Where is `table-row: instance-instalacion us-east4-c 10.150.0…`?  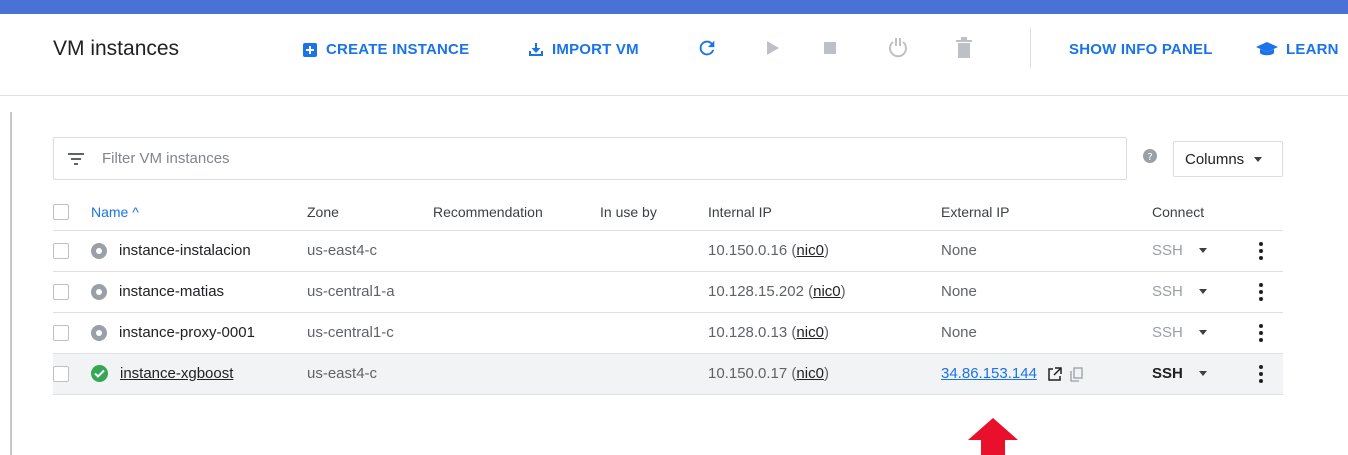
table-row: instance-instalacion us-east4-c 10.150.0… is located at coordinates (668, 251).